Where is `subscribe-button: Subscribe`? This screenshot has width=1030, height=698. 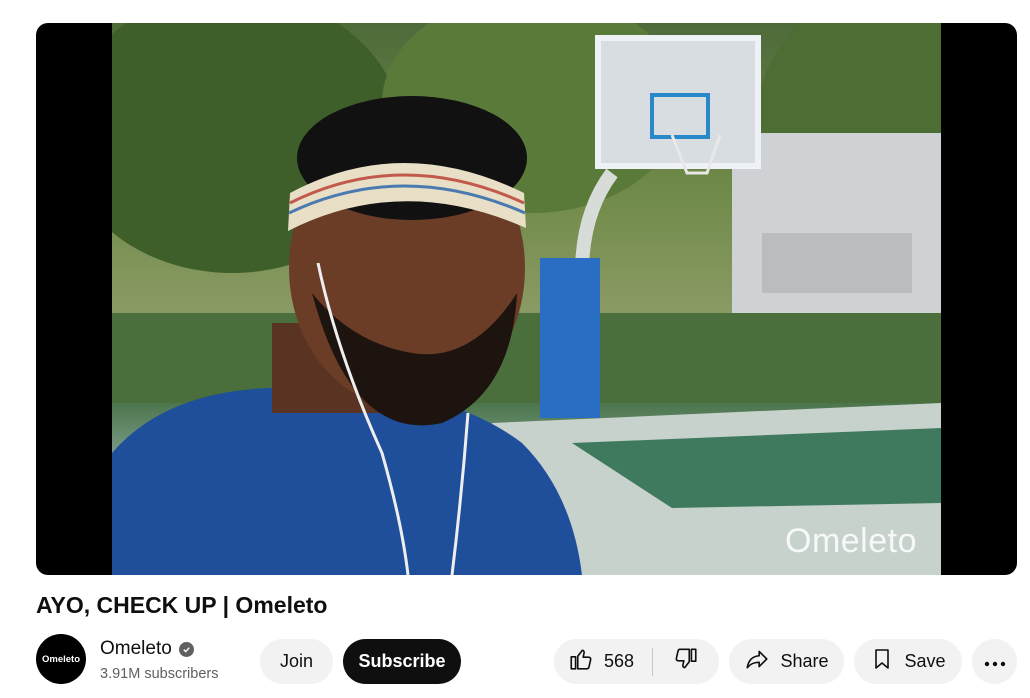
subscribe-button: Subscribe is located at coordinates (402, 661).